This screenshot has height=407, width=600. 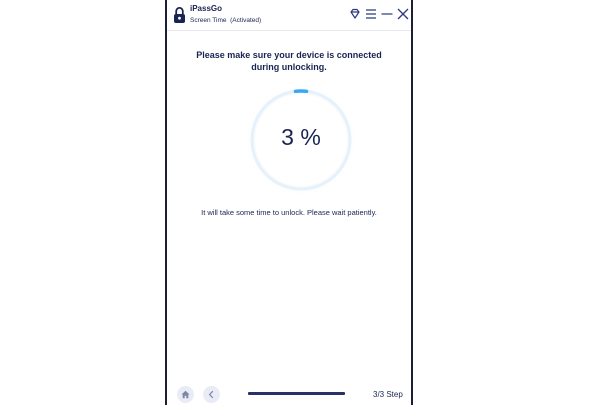 I want to click on close-icon, so click(x=403, y=14).